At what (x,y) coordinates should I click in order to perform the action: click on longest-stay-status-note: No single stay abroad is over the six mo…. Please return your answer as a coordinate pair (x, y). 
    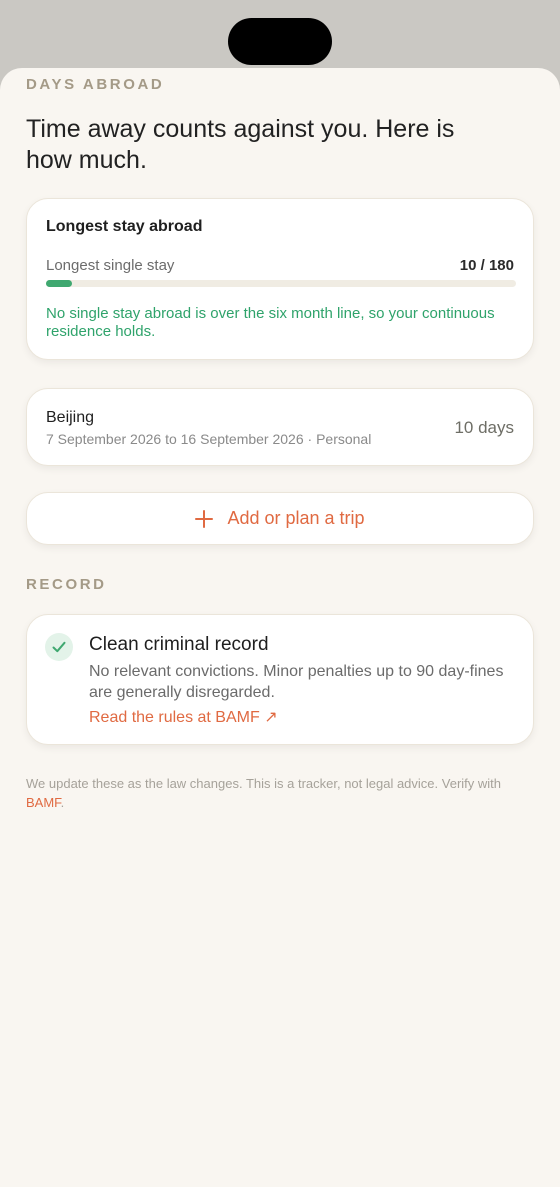
    Looking at the image, I should click on (270, 322).